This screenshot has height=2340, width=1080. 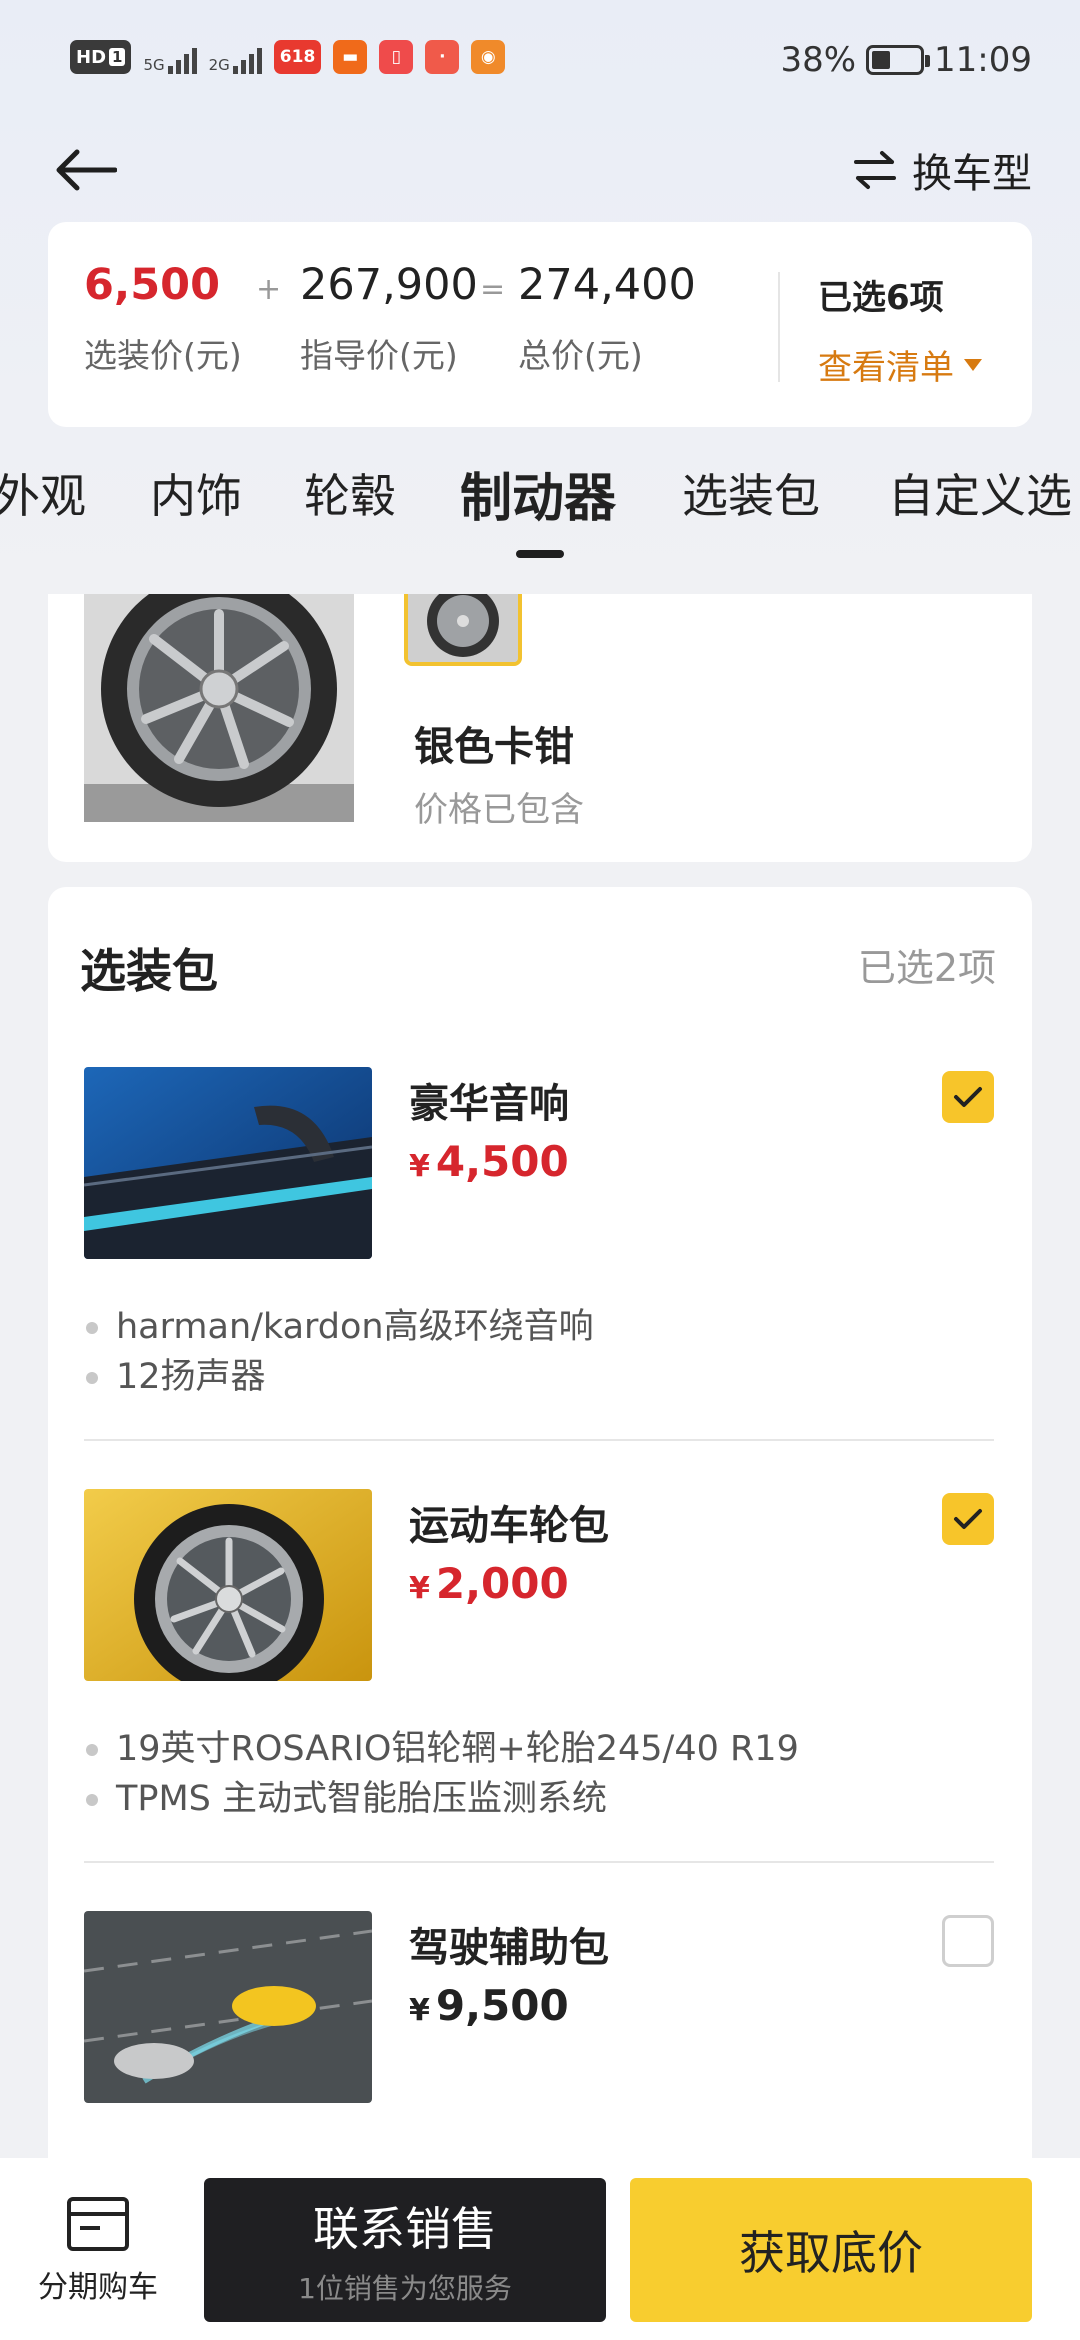 What do you see at coordinates (350, 493) in the screenshot?
I see `tab-wheels: 轮毂` at bounding box center [350, 493].